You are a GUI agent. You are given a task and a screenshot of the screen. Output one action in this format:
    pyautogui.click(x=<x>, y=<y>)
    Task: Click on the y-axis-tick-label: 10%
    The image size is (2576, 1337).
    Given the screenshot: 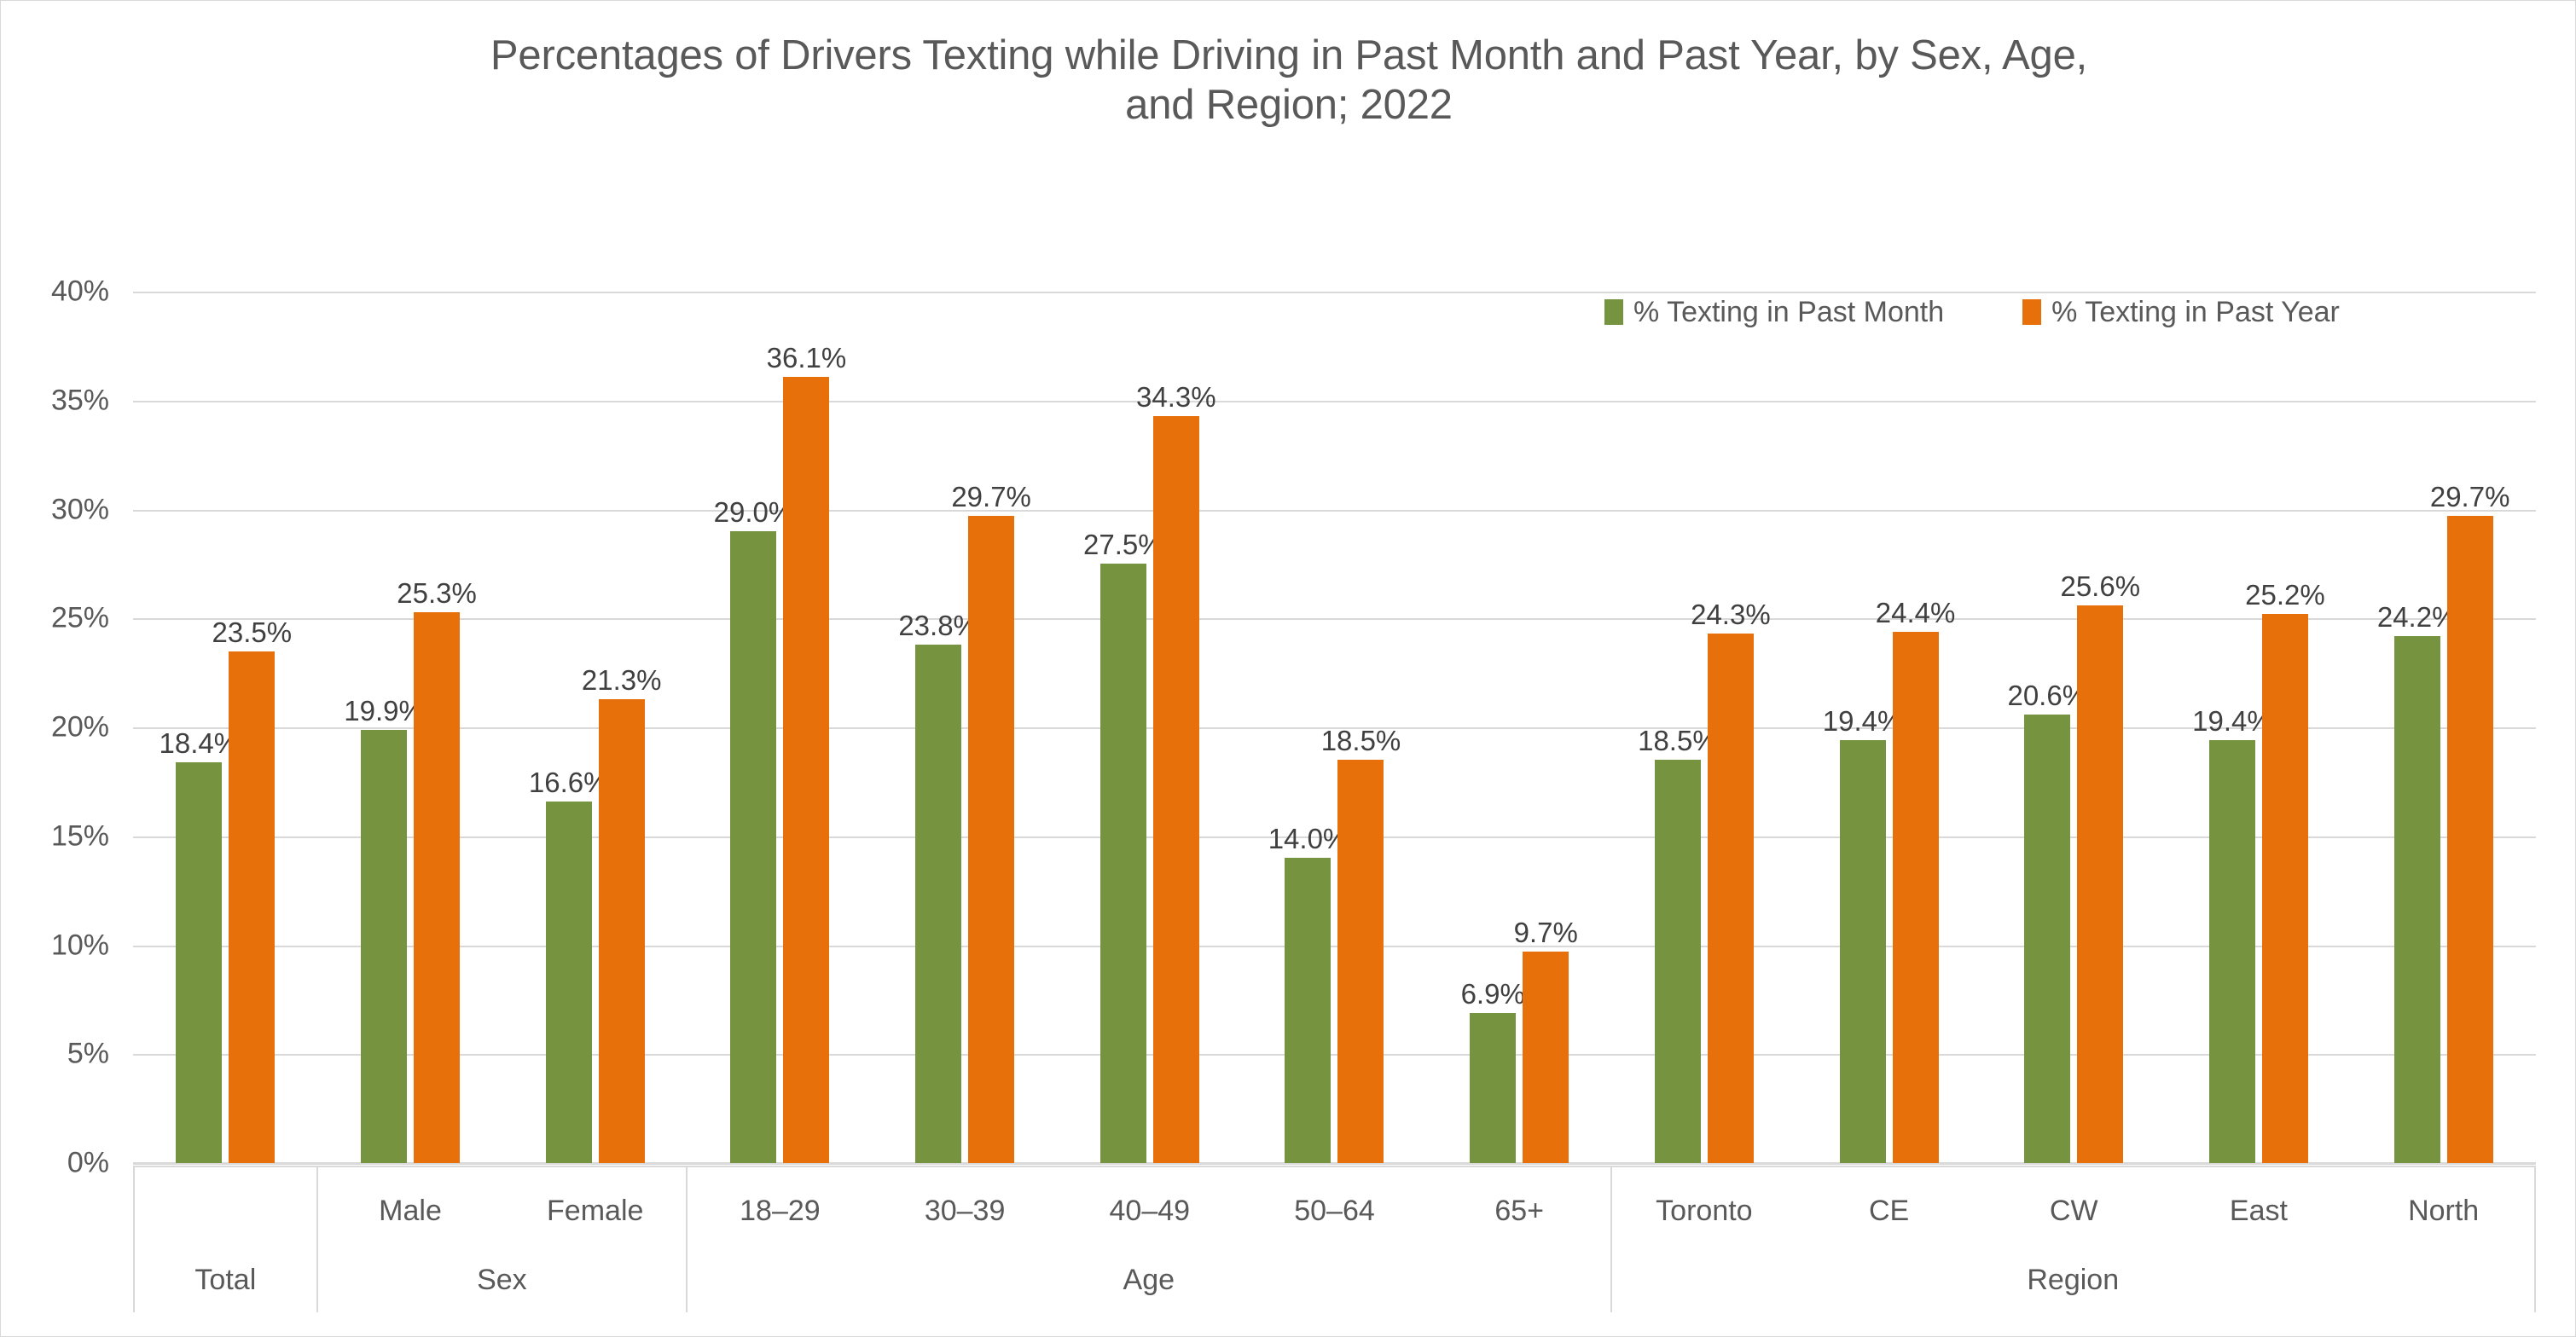 What is the action you would take?
    pyautogui.click(x=79, y=945)
    